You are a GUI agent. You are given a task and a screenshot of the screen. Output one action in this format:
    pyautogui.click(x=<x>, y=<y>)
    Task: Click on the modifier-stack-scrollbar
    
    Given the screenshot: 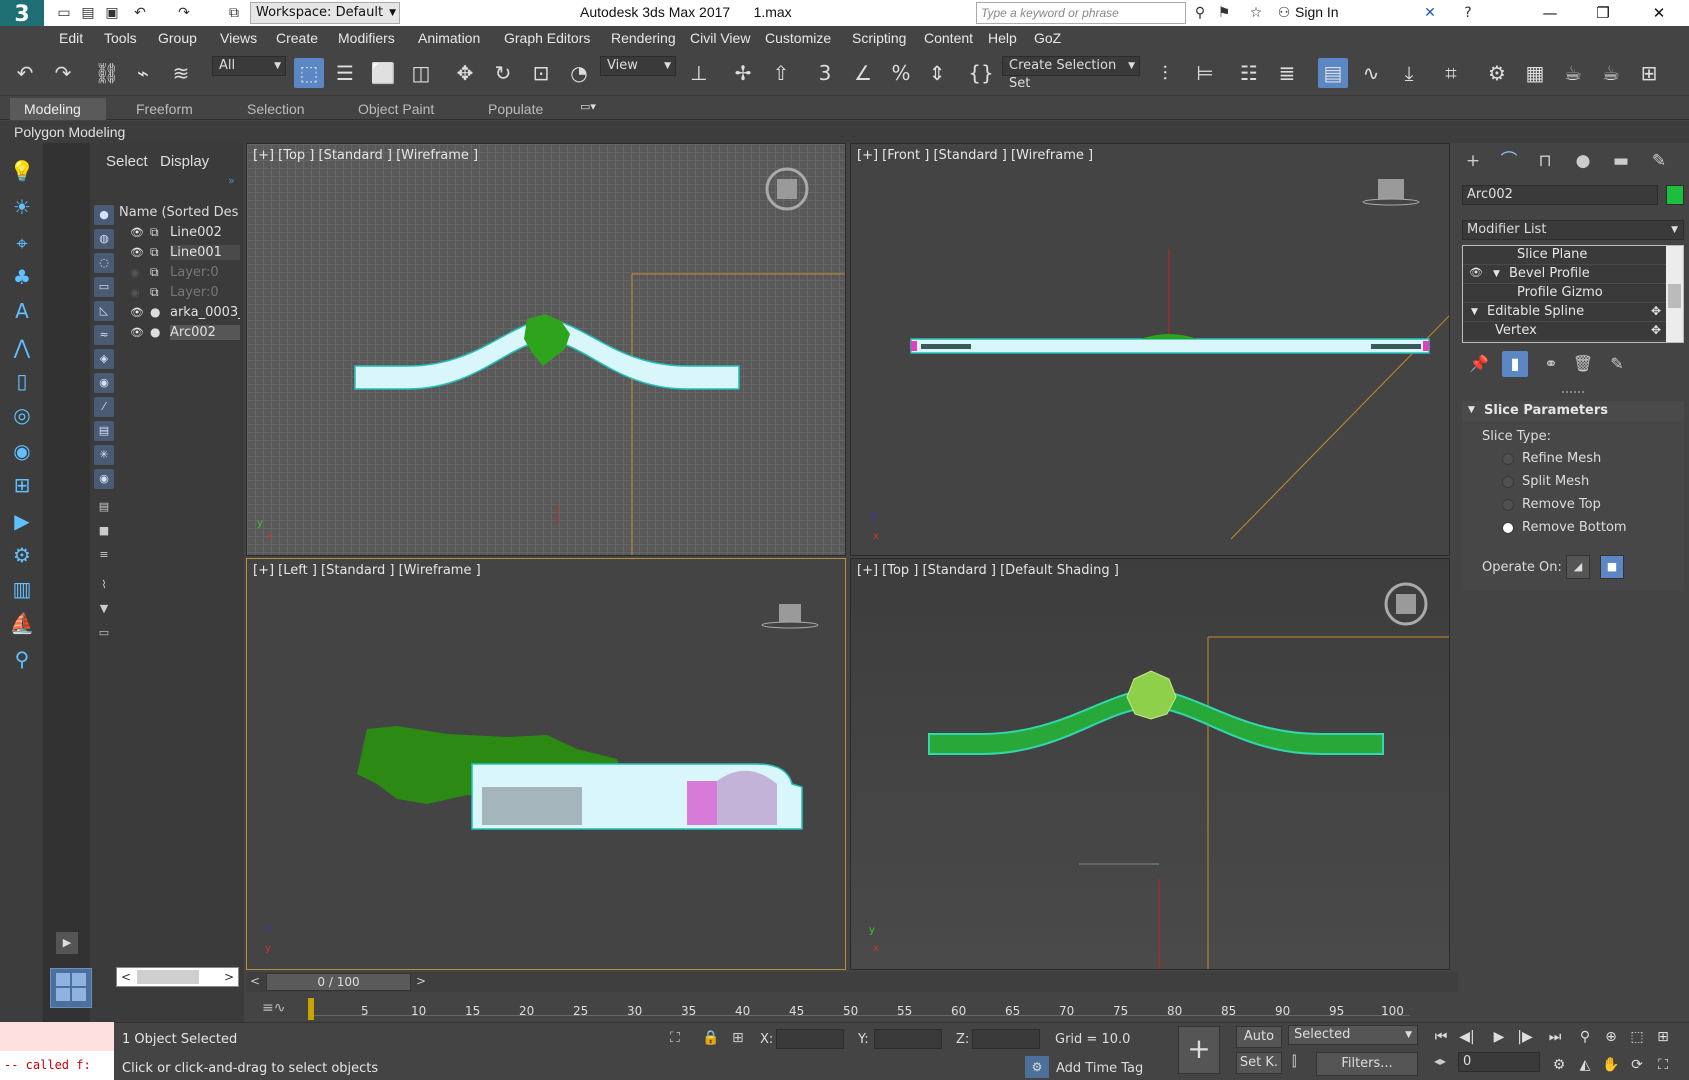 What is the action you would take?
    pyautogui.click(x=1674, y=294)
    